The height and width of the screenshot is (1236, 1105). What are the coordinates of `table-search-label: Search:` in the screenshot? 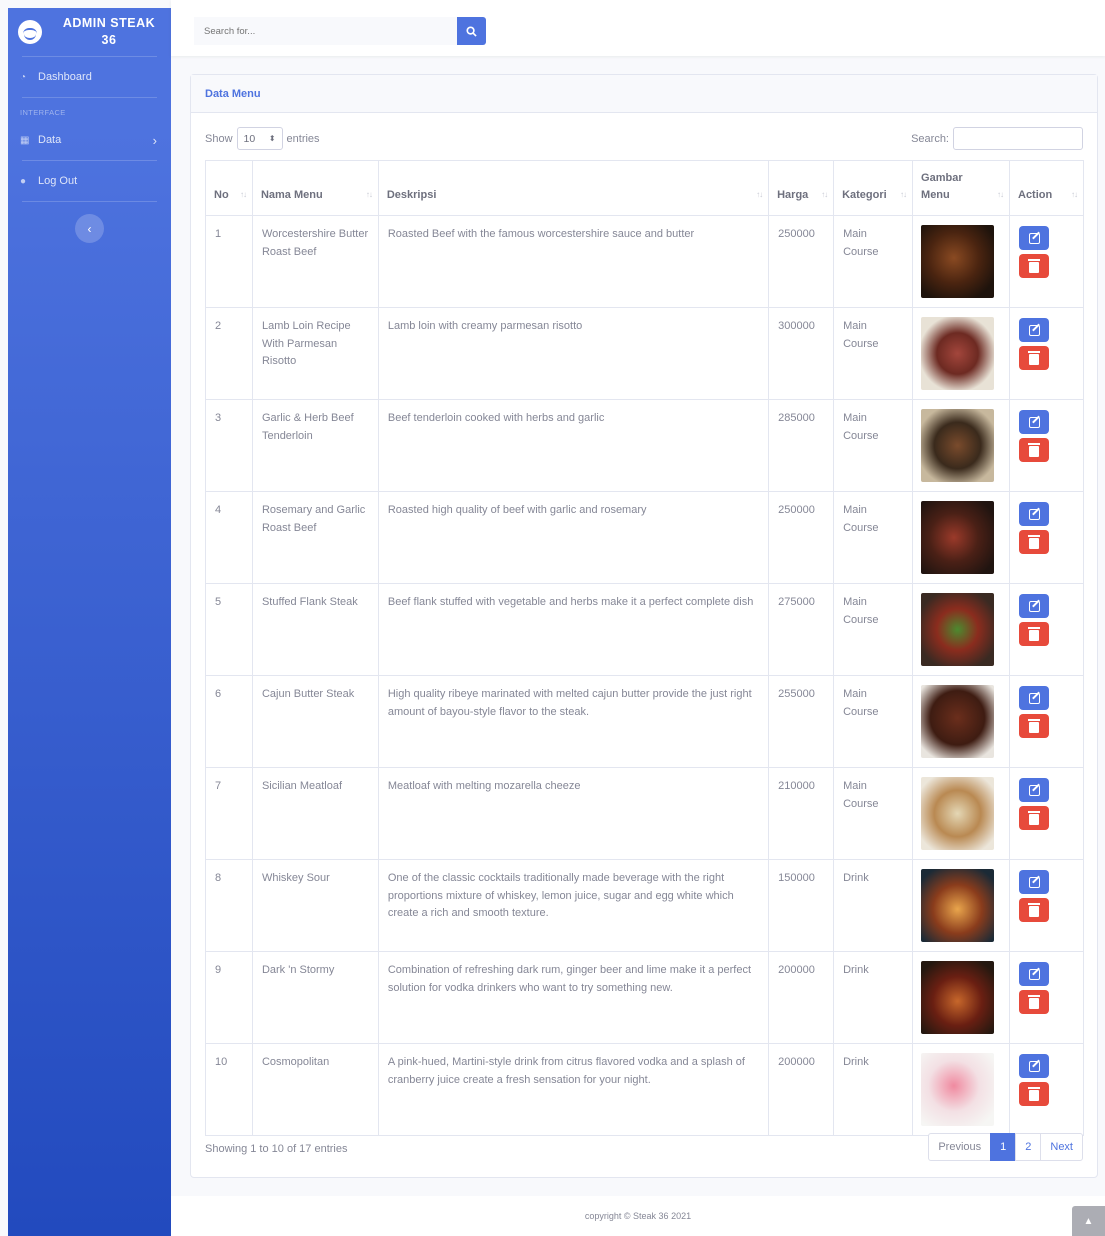 It's located at (930, 138).